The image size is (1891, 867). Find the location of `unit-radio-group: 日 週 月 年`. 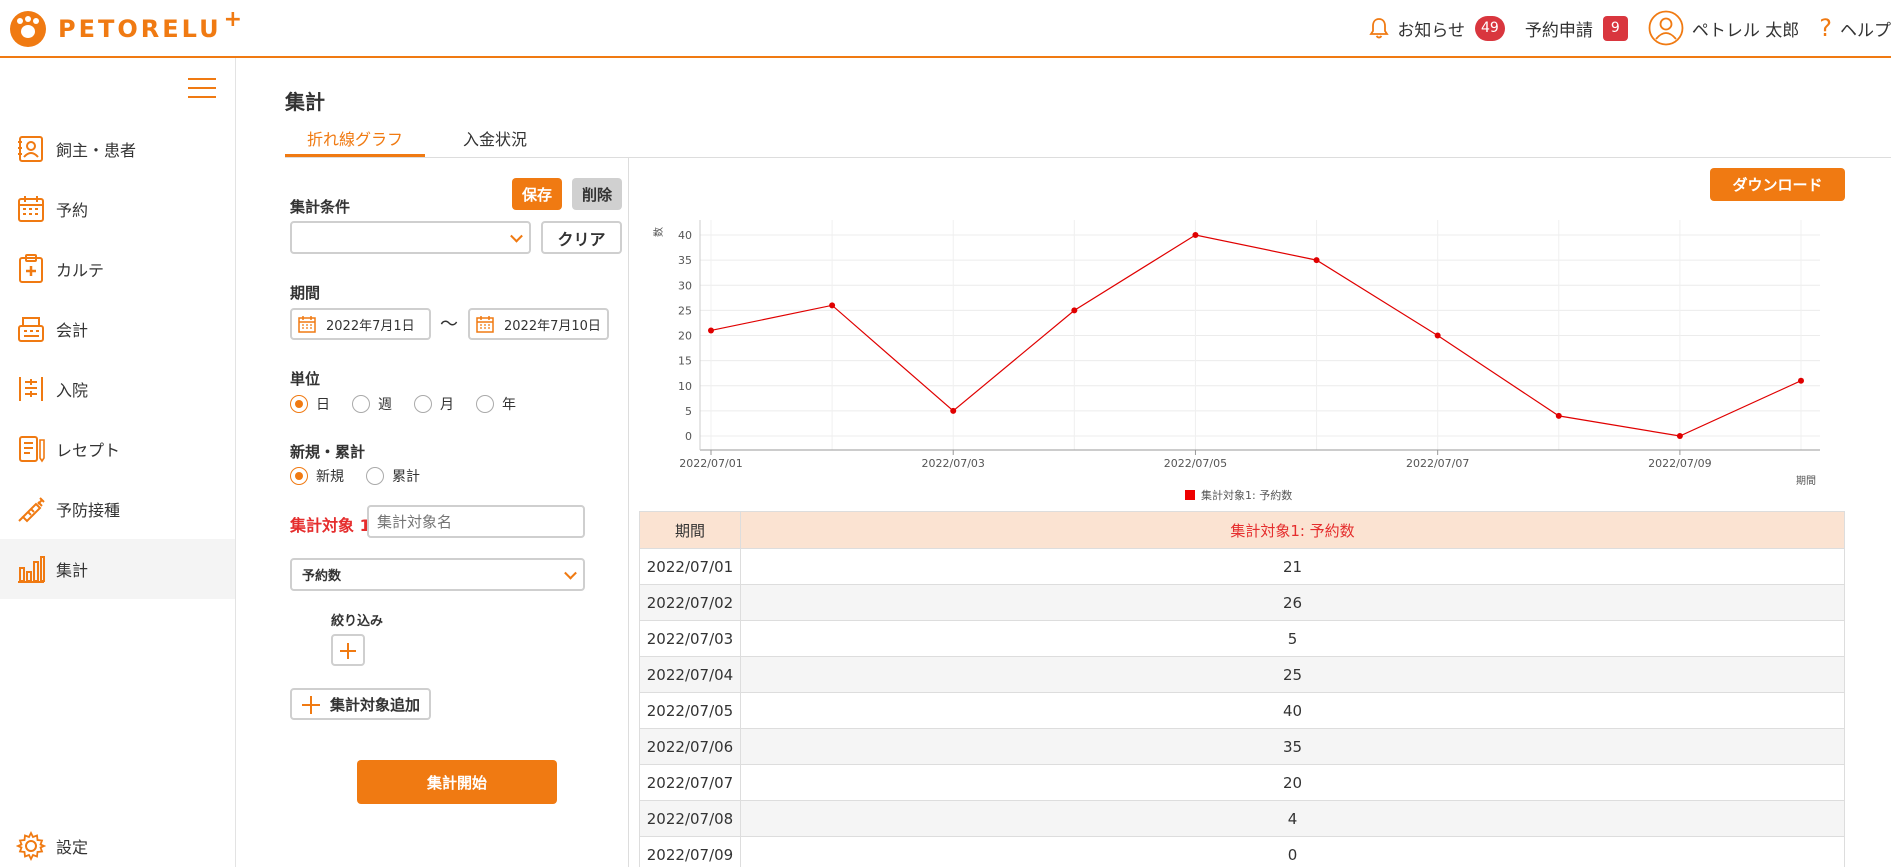

unit-radio-group: 日 週 月 年 is located at coordinates (414, 404).